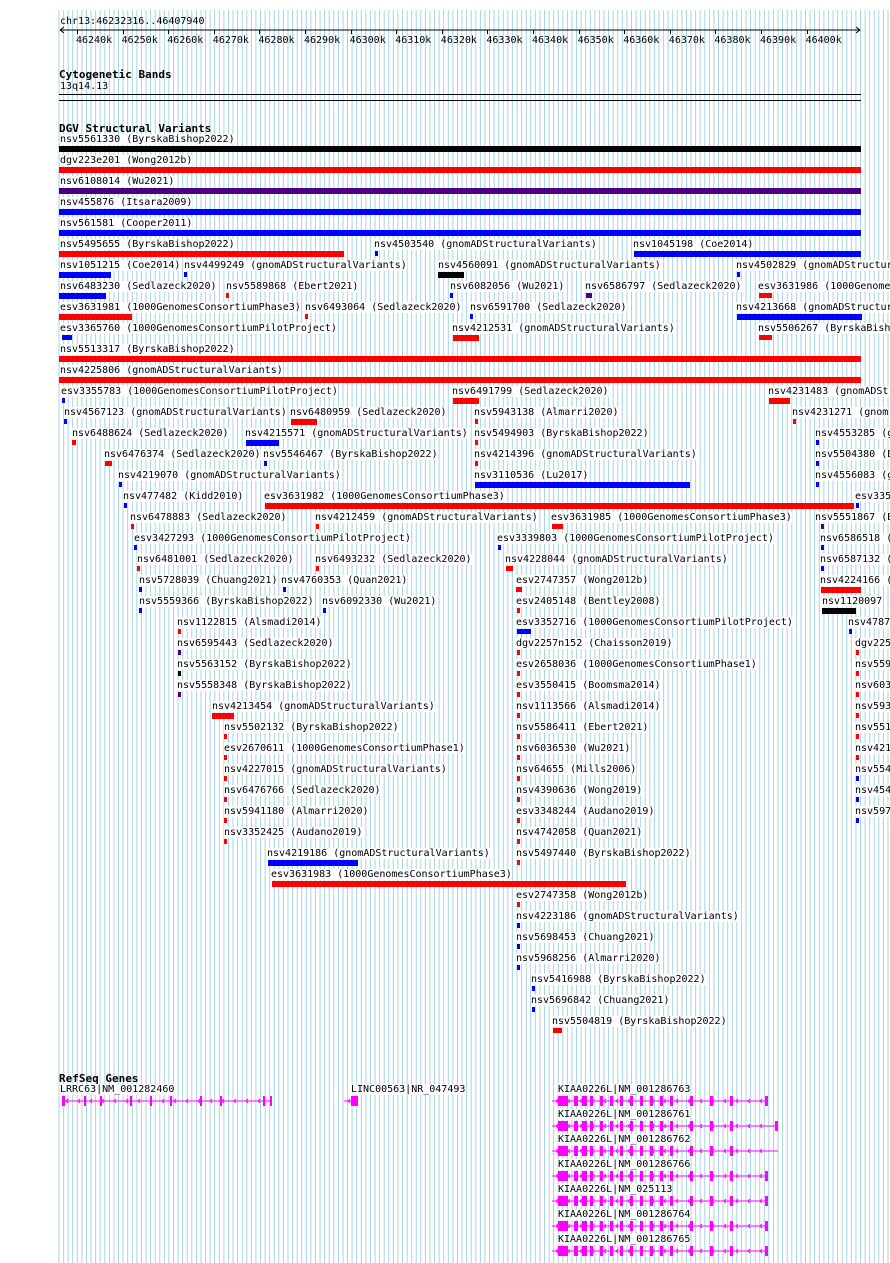  Describe the element at coordinates (840, 412) in the screenshot. I see `variant-label: nsv4231271 (gnom` at that location.